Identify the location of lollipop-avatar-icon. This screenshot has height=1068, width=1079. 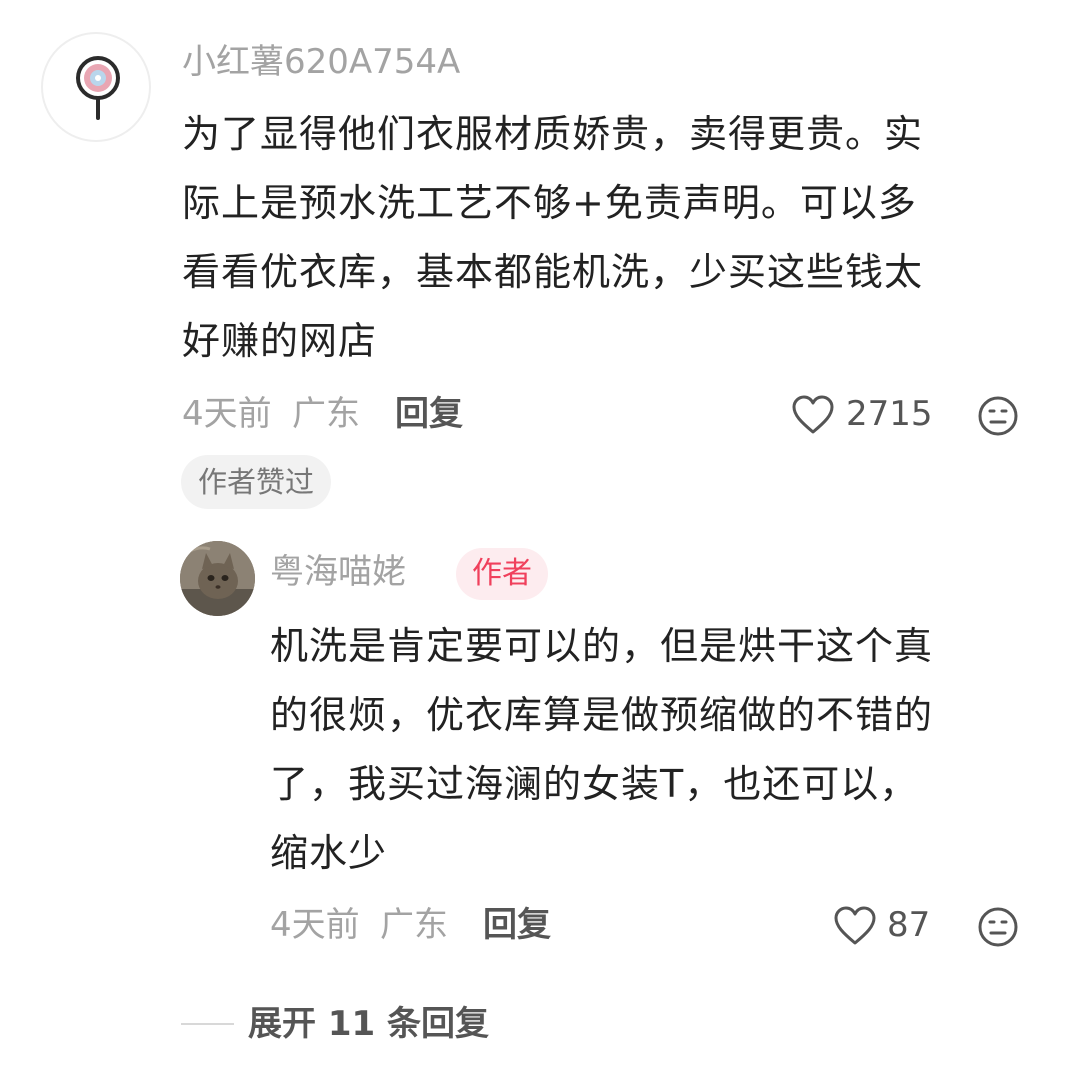
(98, 88).